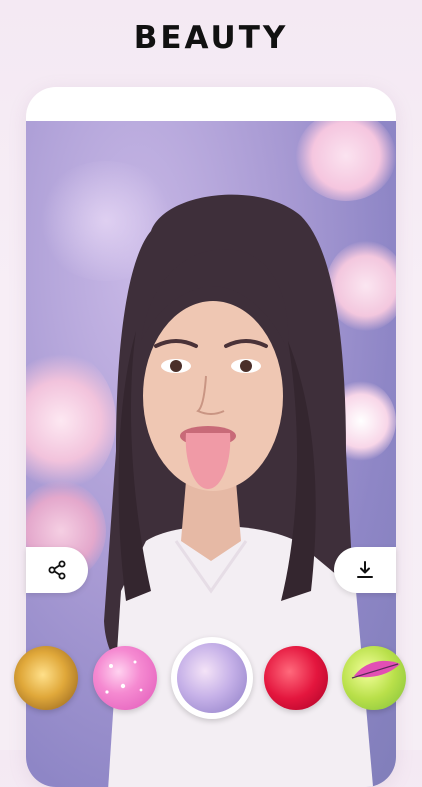 This screenshot has width=422, height=787. I want to click on feather-icon, so click(375, 669).